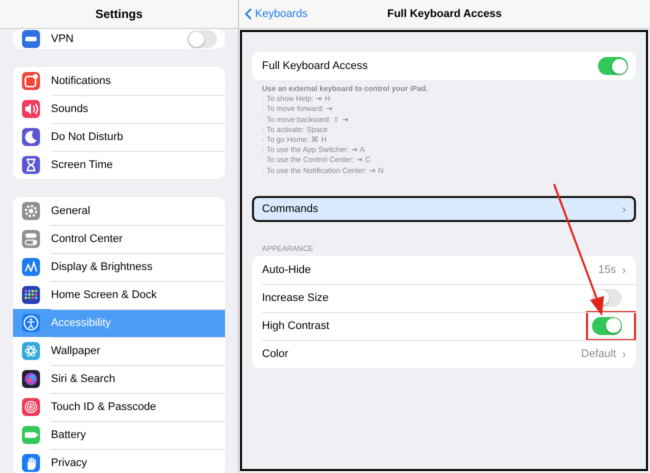 This screenshot has height=473, width=650. Describe the element at coordinates (119, 435) in the screenshot. I see `sidebar-item: Battery` at that location.